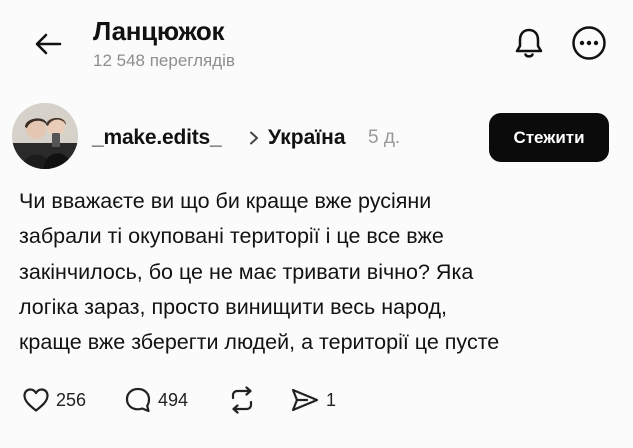  I want to click on like-button: 256, so click(54, 400).